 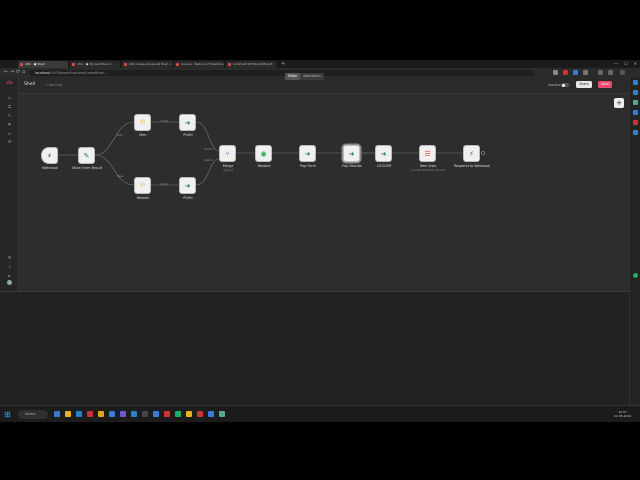 I want to click on browser-tab: Cursoq - Text proof Headline, so click(x=199, y=64).